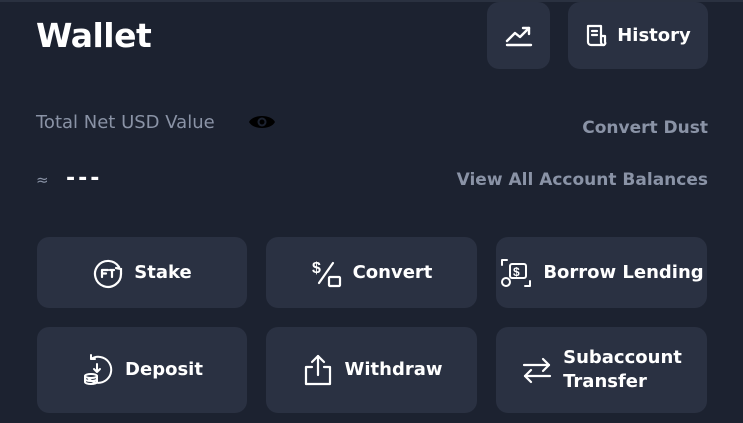  I want to click on net-value: ---, so click(84, 178).